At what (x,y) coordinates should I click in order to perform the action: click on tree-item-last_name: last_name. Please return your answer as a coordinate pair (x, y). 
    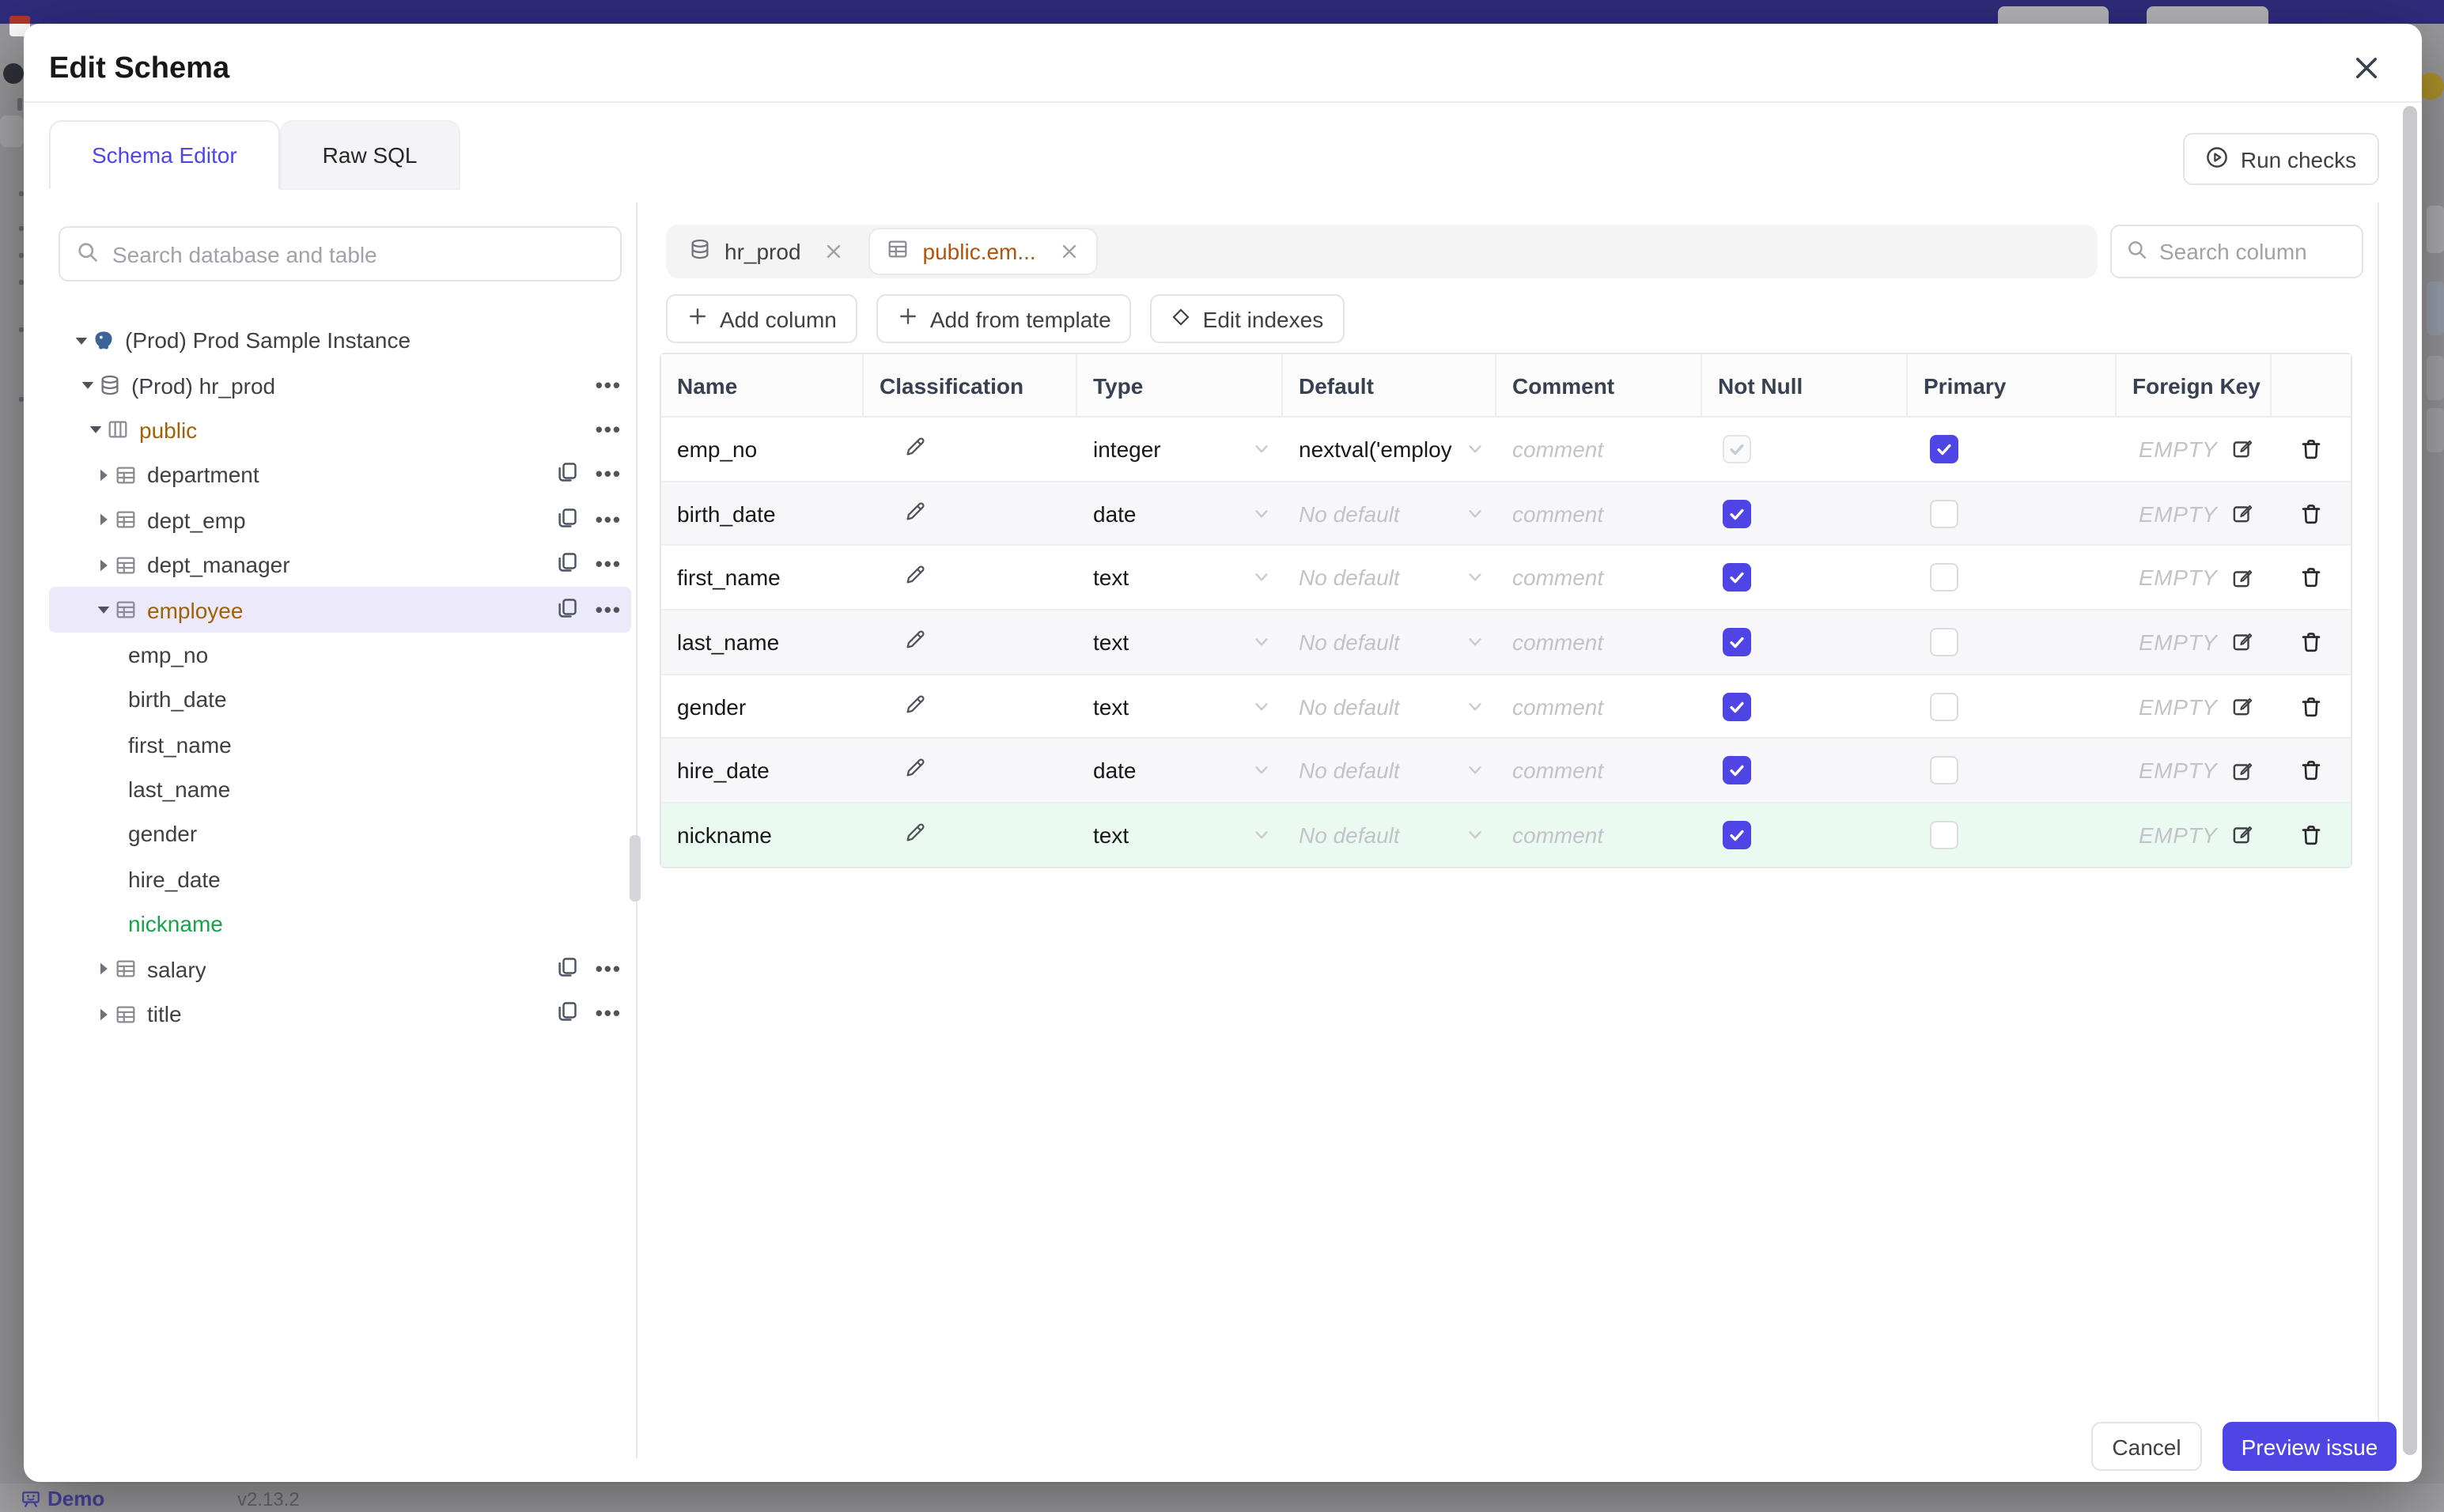
    Looking at the image, I should click on (340, 790).